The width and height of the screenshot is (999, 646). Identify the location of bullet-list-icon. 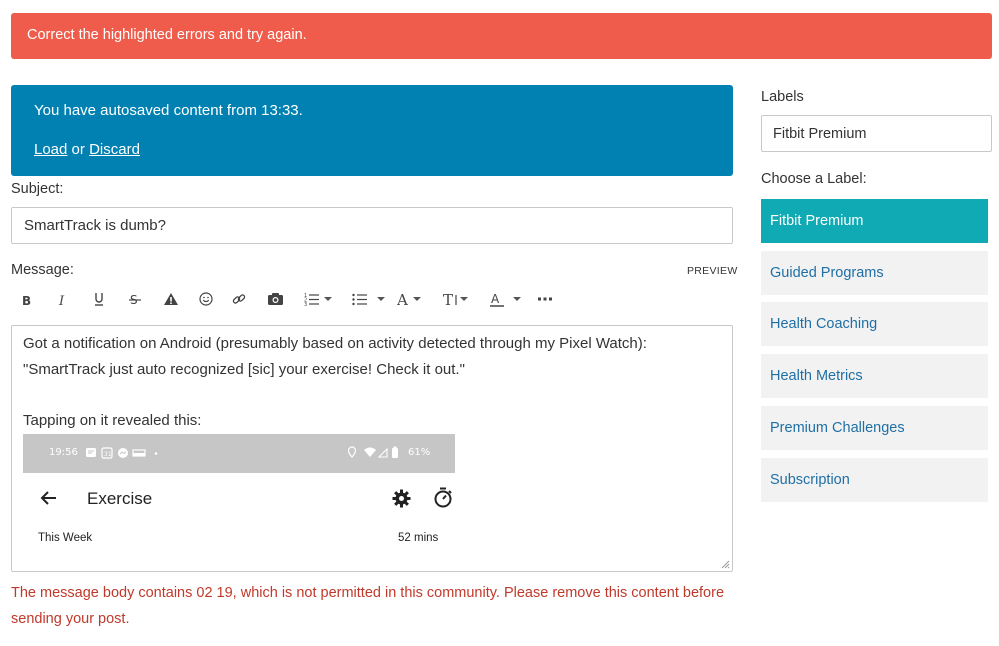
(359, 299).